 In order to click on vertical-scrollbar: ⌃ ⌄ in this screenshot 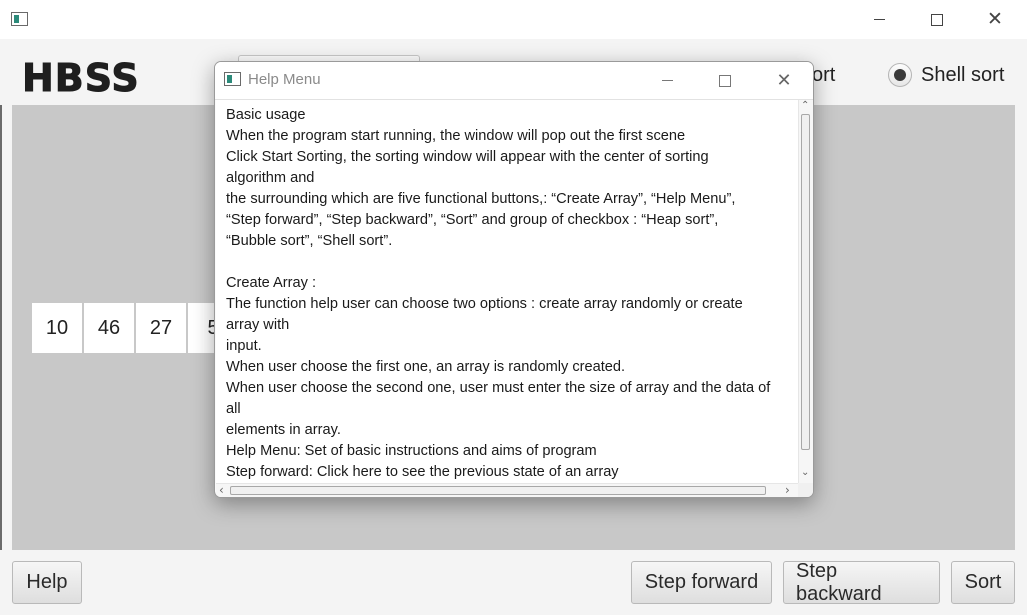, I will do `click(805, 291)`.